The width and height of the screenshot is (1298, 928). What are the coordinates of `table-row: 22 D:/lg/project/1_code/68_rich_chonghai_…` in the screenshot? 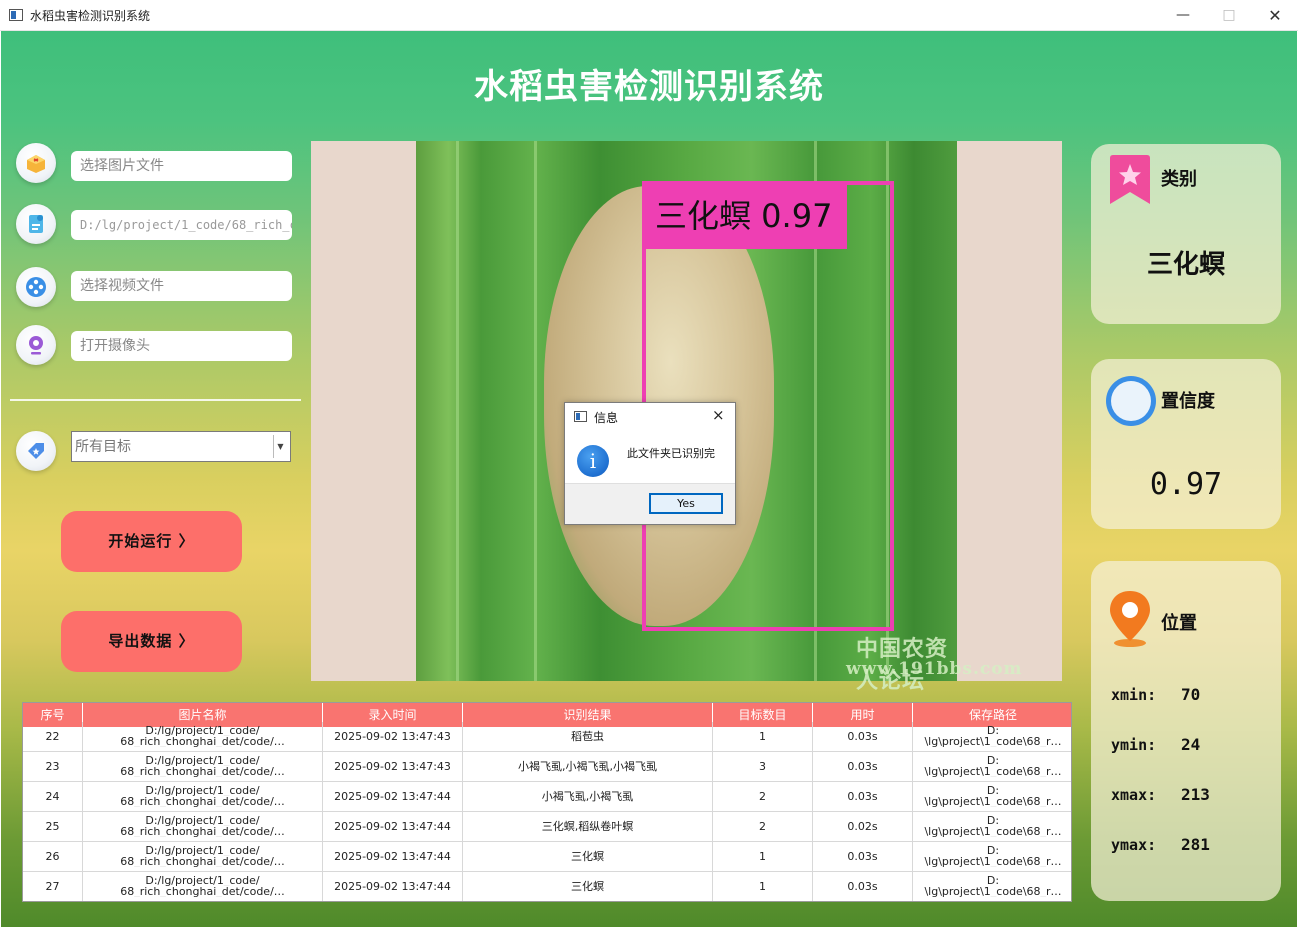 It's located at (547, 737).